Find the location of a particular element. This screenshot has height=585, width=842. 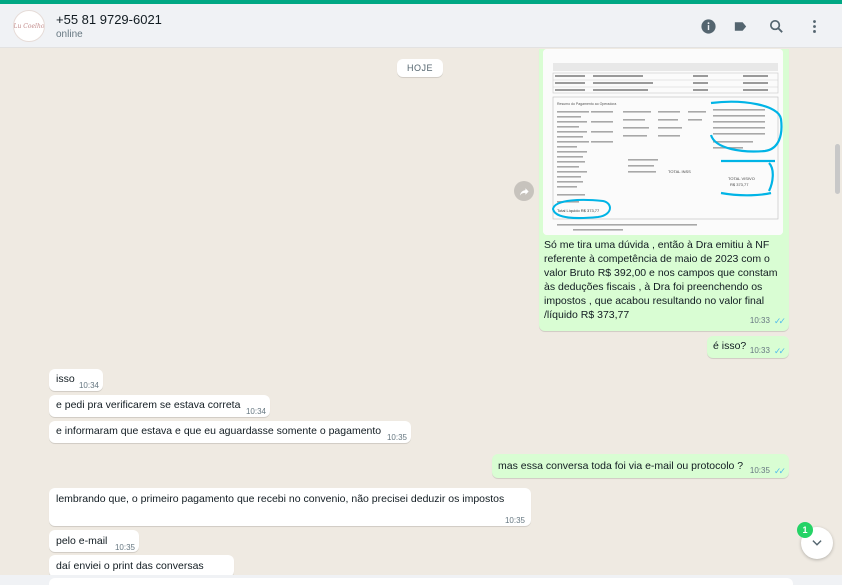

contact-status: online is located at coordinates (69, 34).